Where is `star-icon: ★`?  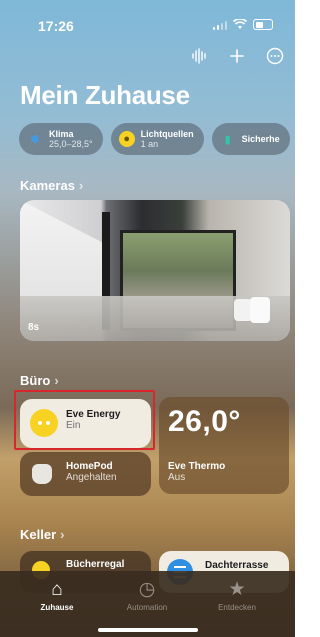
star-icon: ★ is located at coordinates (237, 589).